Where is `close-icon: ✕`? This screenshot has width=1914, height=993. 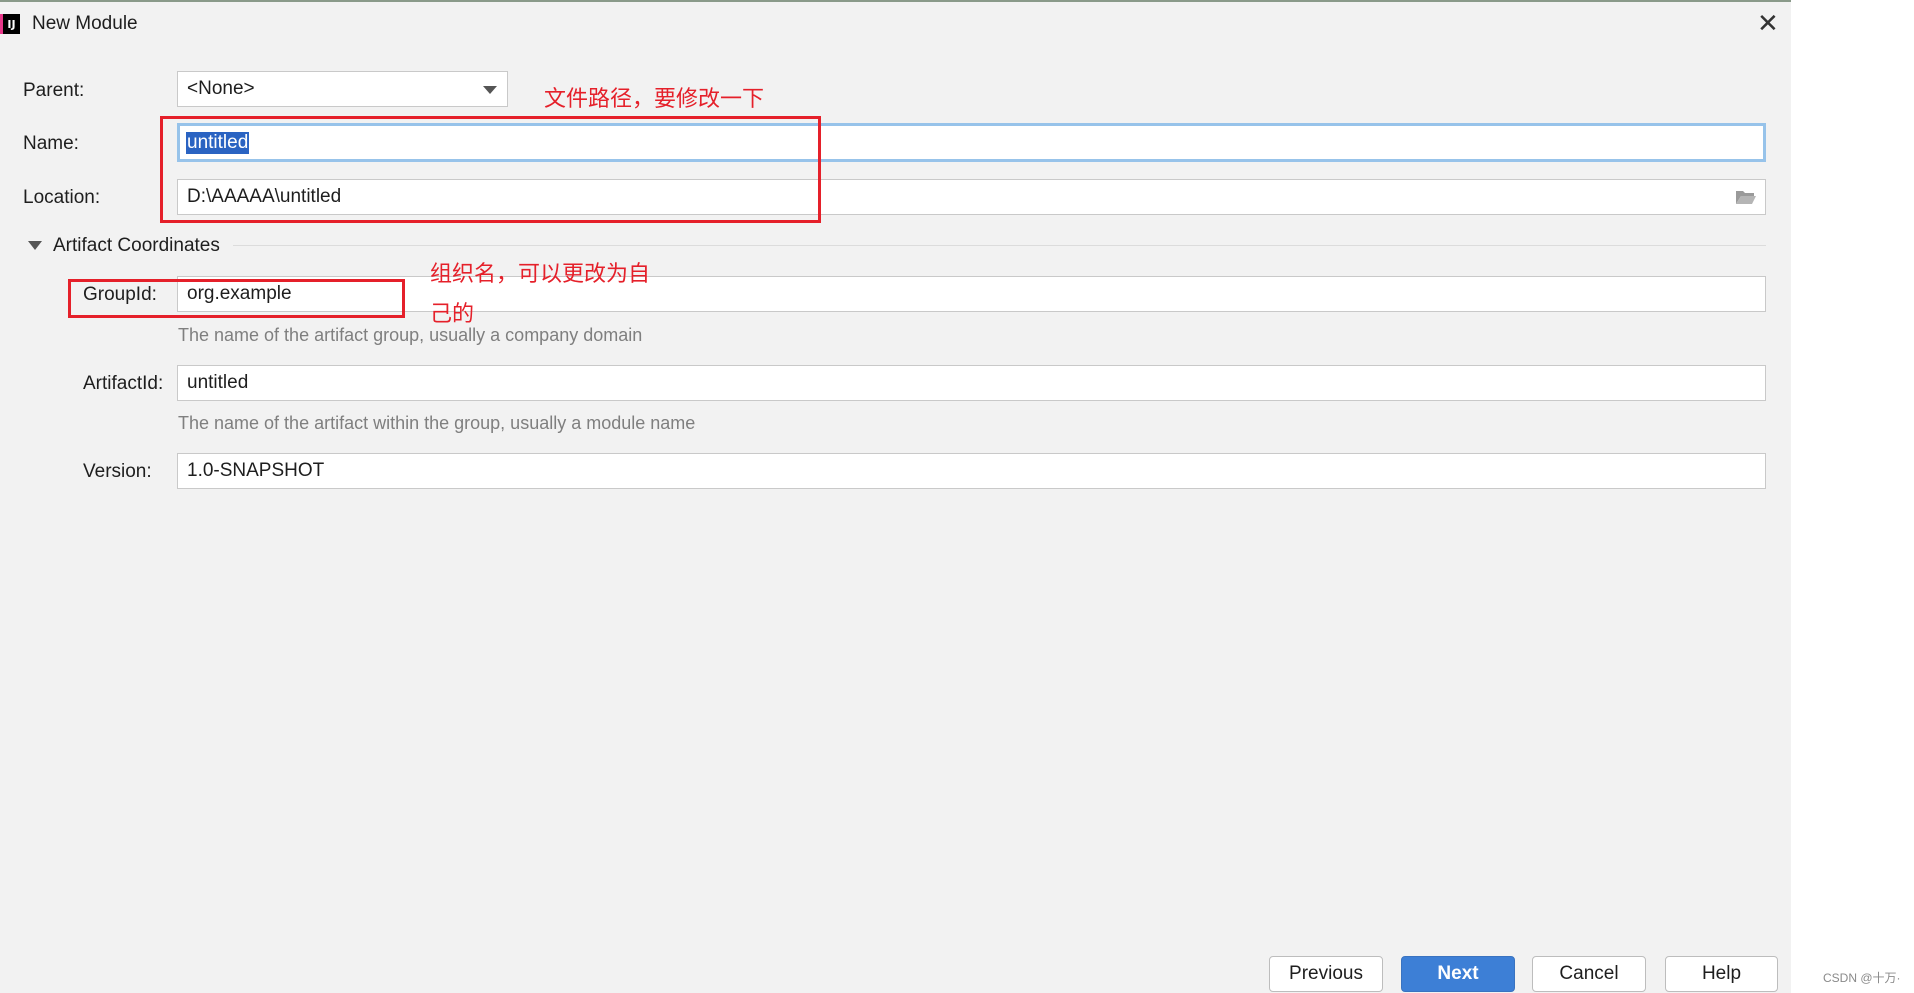
close-icon: ✕ is located at coordinates (1768, 23).